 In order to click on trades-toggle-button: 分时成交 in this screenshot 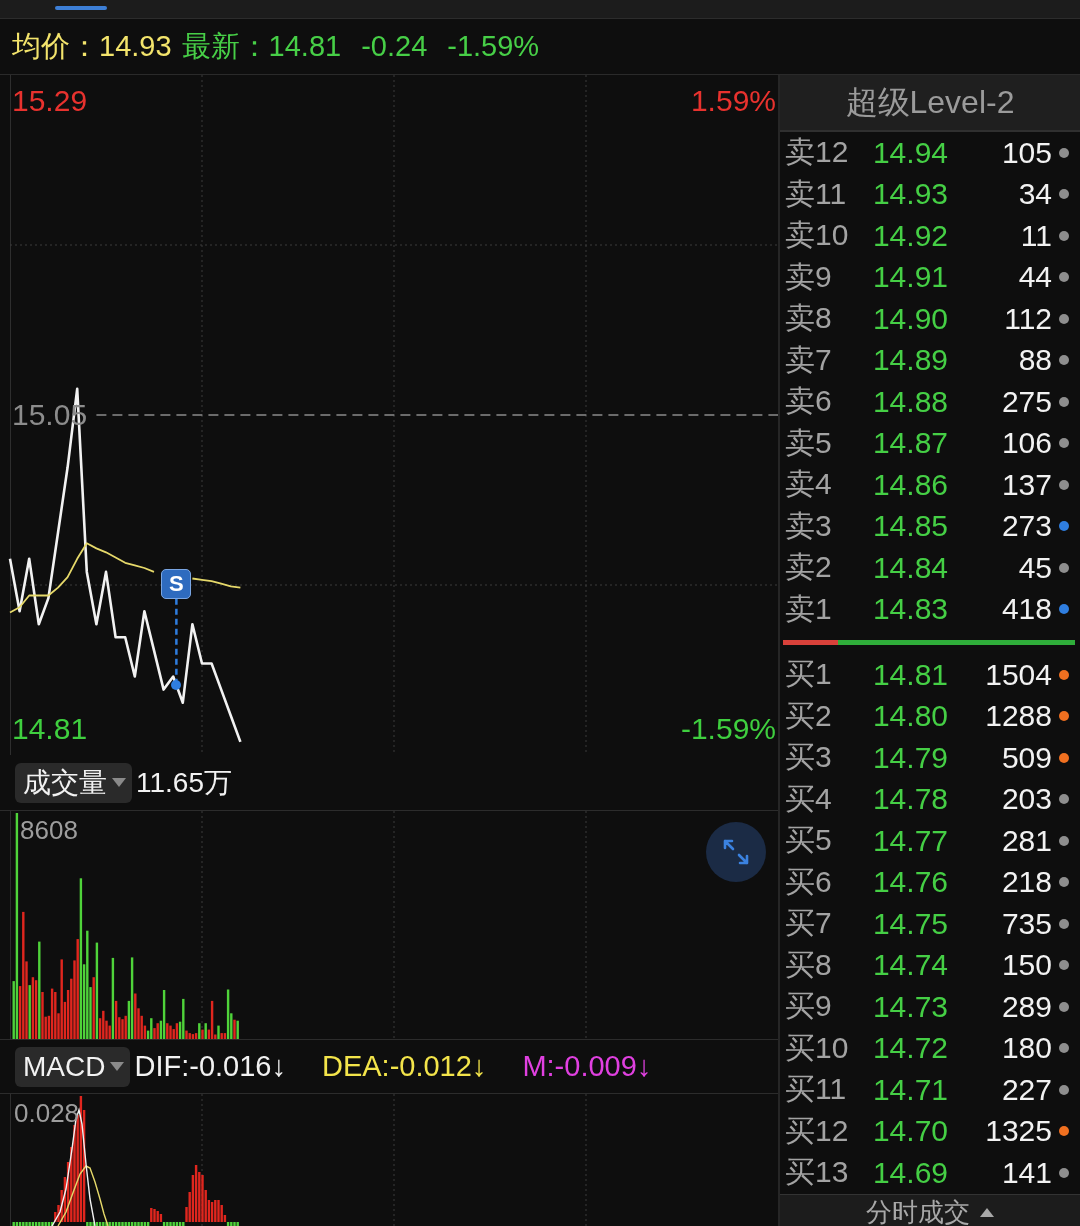, I will do `click(930, 1209)`.